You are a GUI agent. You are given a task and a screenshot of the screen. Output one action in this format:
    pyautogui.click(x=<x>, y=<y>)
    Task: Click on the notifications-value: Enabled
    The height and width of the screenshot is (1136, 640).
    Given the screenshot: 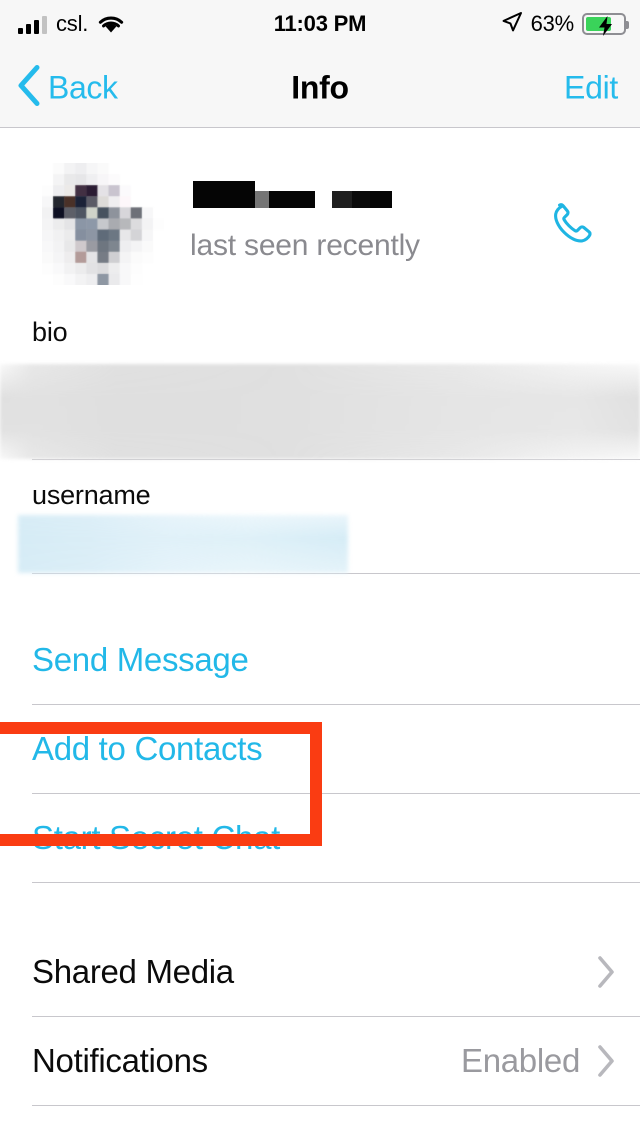 What is the action you would take?
    pyautogui.click(x=520, y=1060)
    